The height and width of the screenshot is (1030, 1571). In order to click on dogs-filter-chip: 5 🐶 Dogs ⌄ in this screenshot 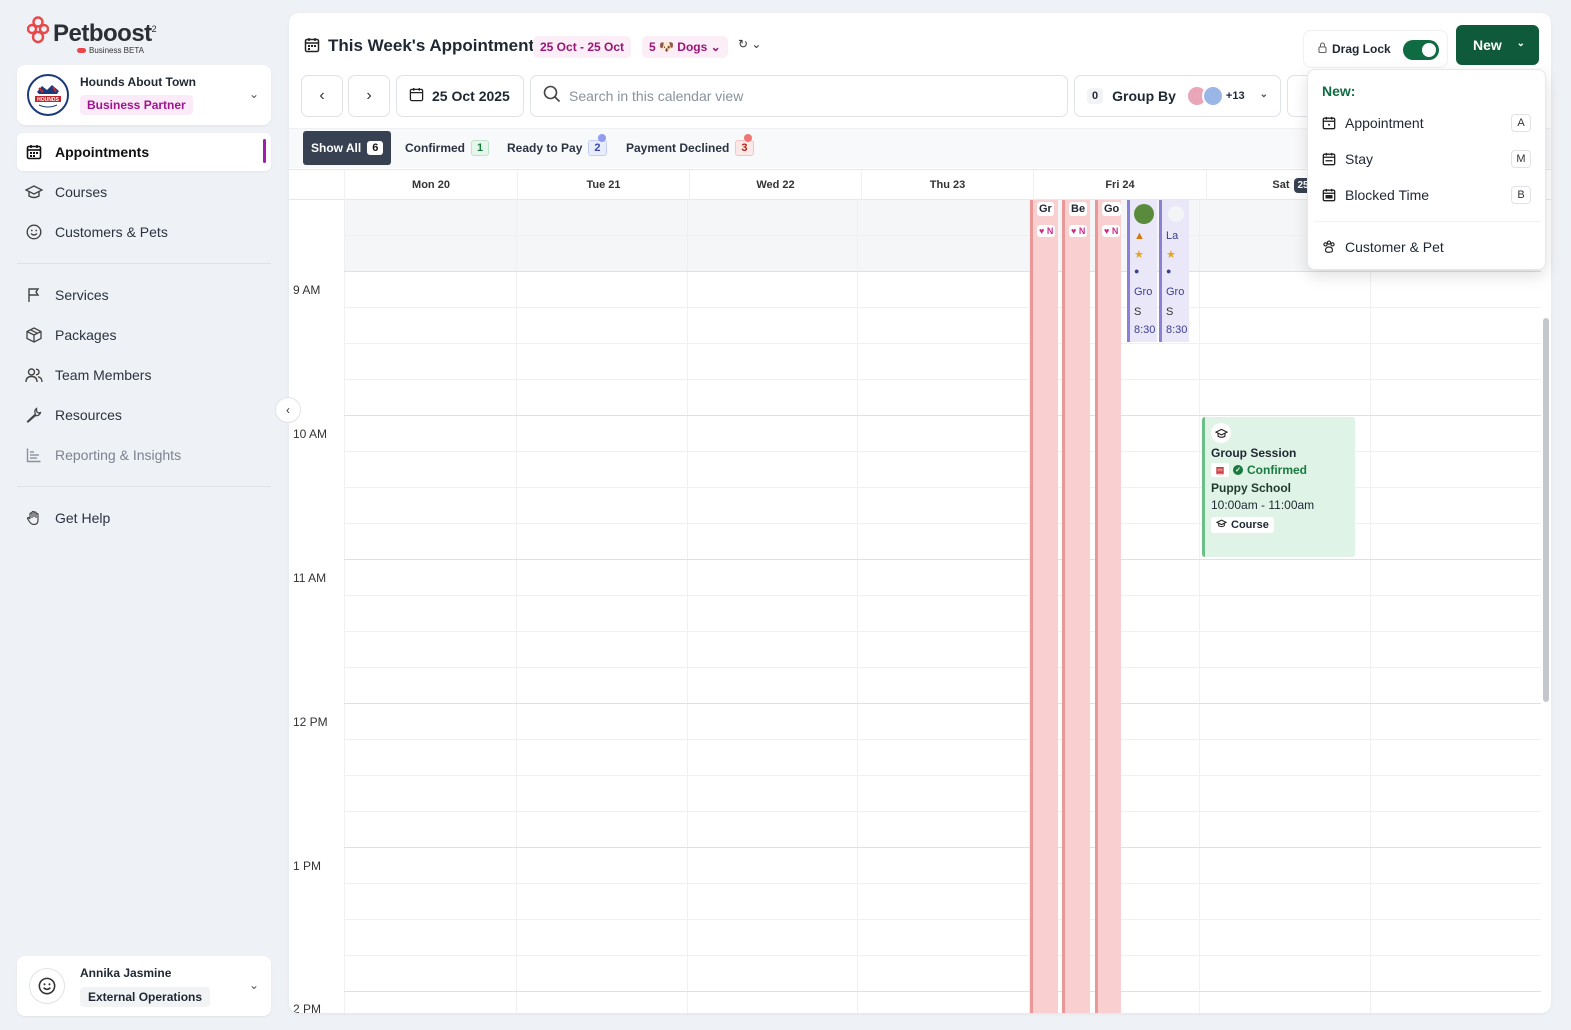, I will do `click(685, 47)`.